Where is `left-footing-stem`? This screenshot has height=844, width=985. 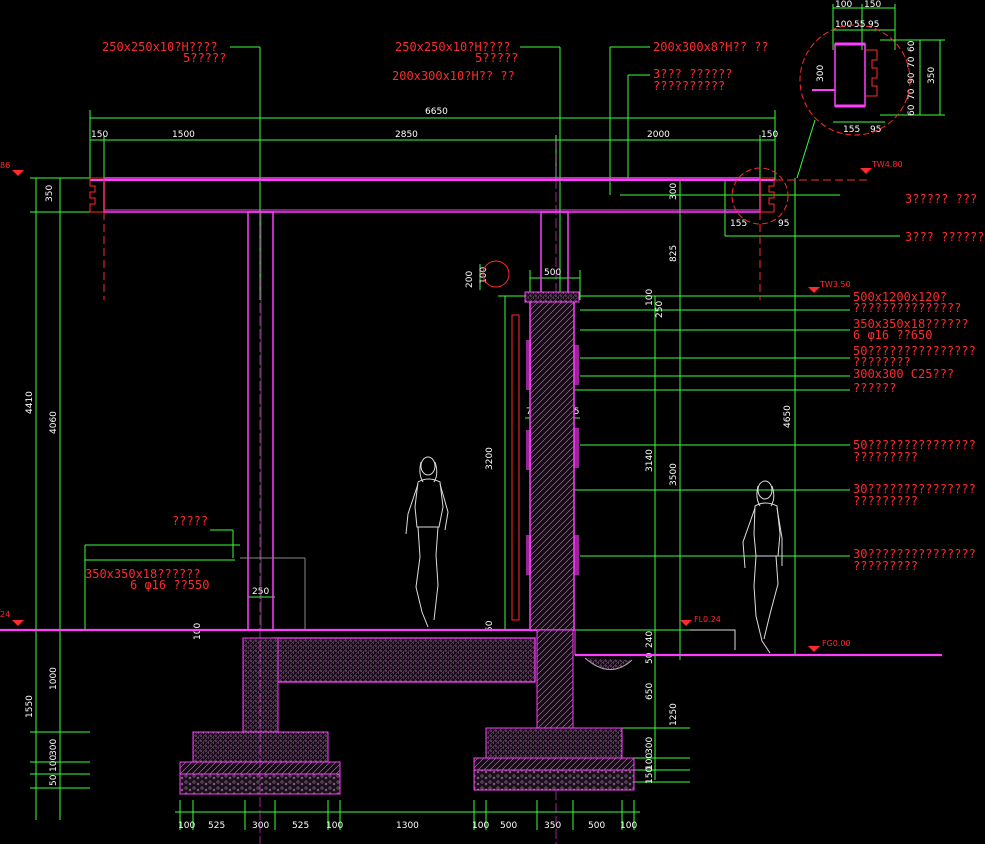 left-footing-stem is located at coordinates (260, 685).